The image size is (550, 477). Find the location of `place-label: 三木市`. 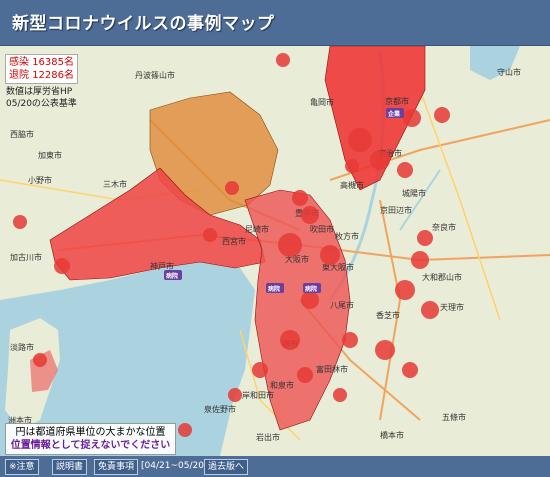

place-label: 三木市 is located at coordinates (115, 184).